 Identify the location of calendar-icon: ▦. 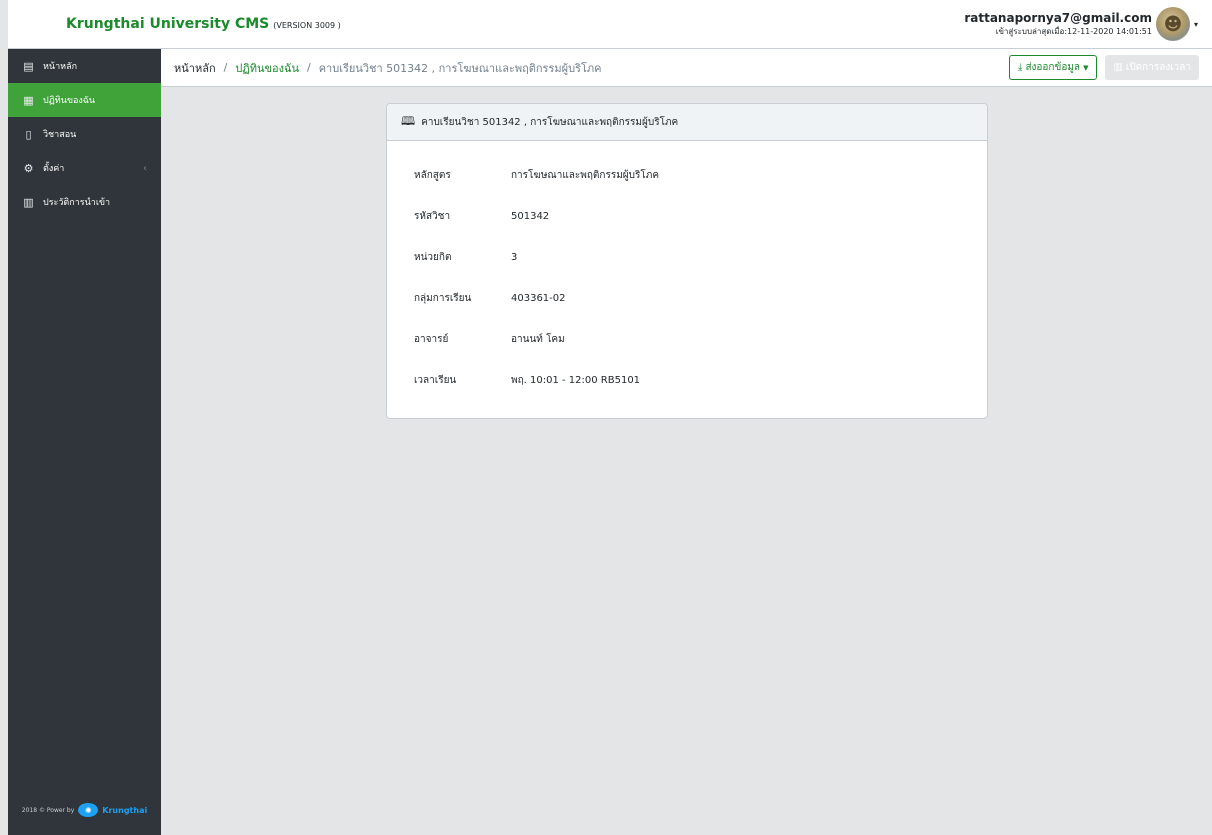
(28, 100).